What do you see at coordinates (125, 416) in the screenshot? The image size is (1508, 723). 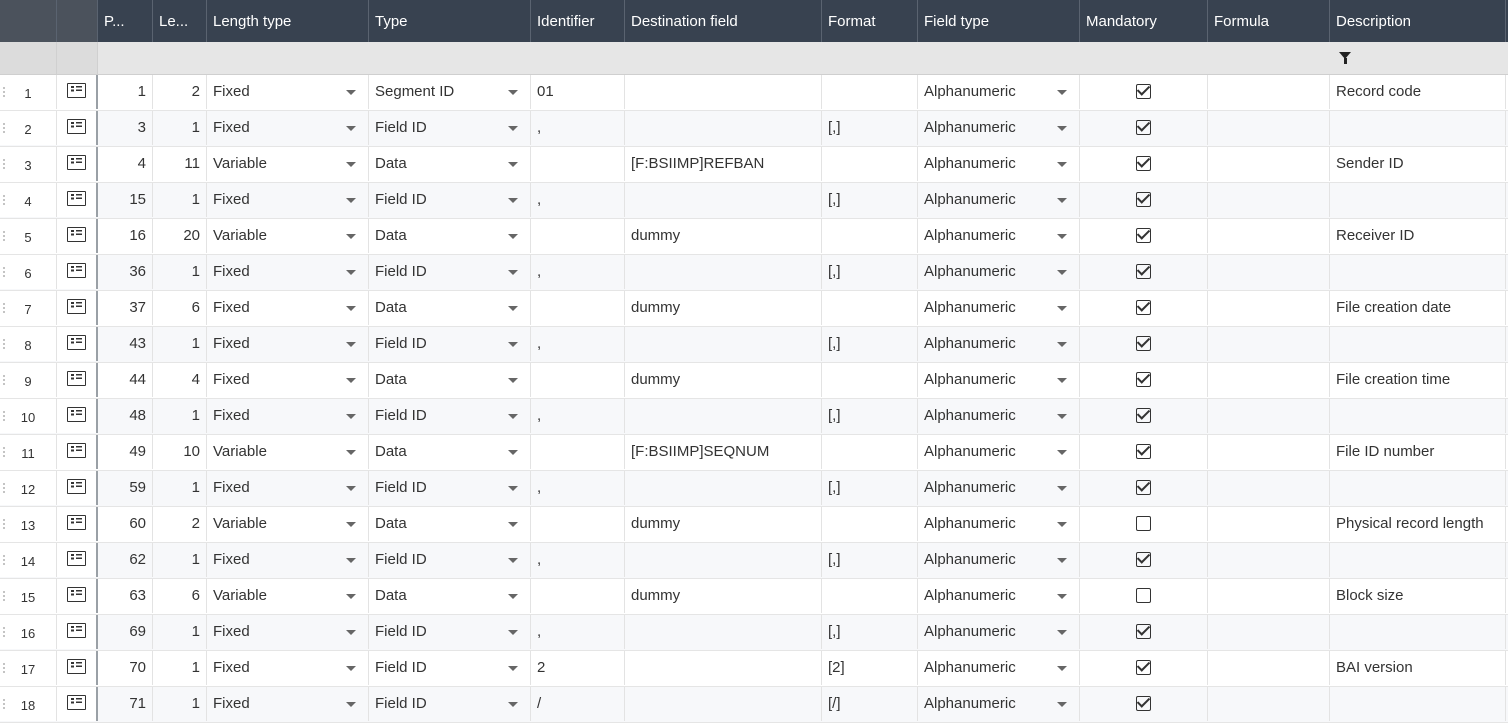 I see `cell-position: 48` at bounding box center [125, 416].